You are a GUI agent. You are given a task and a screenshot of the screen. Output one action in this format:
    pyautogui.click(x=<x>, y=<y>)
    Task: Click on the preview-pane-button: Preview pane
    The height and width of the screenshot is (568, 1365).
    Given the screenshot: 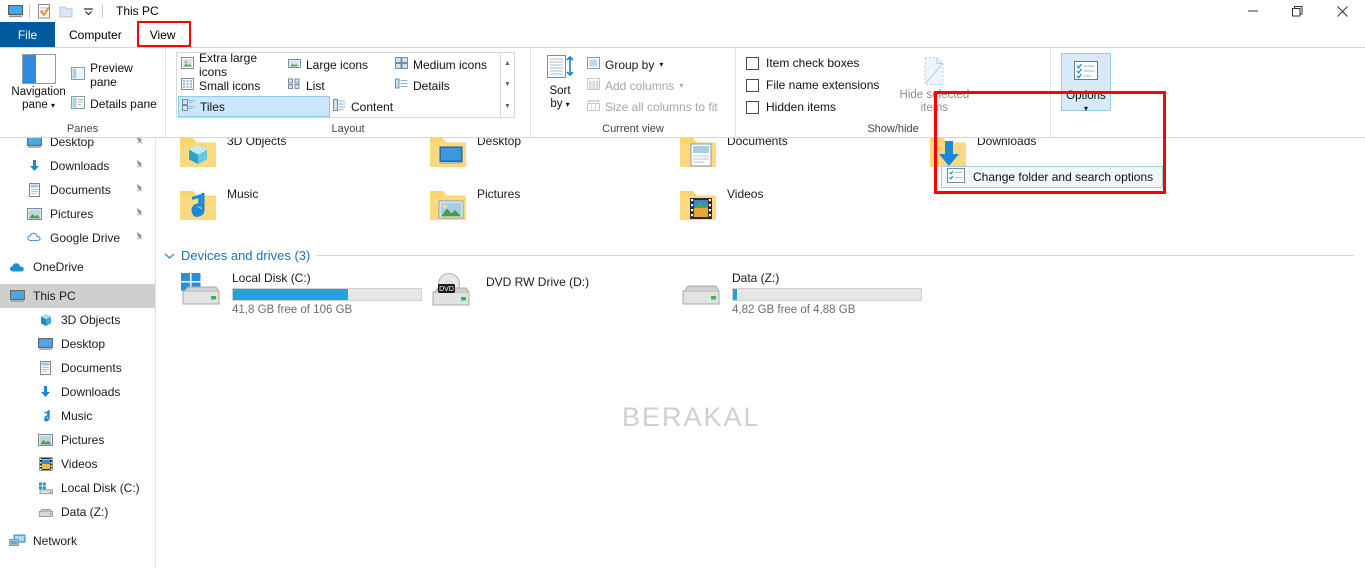 What is the action you would take?
    pyautogui.click(x=115, y=75)
    